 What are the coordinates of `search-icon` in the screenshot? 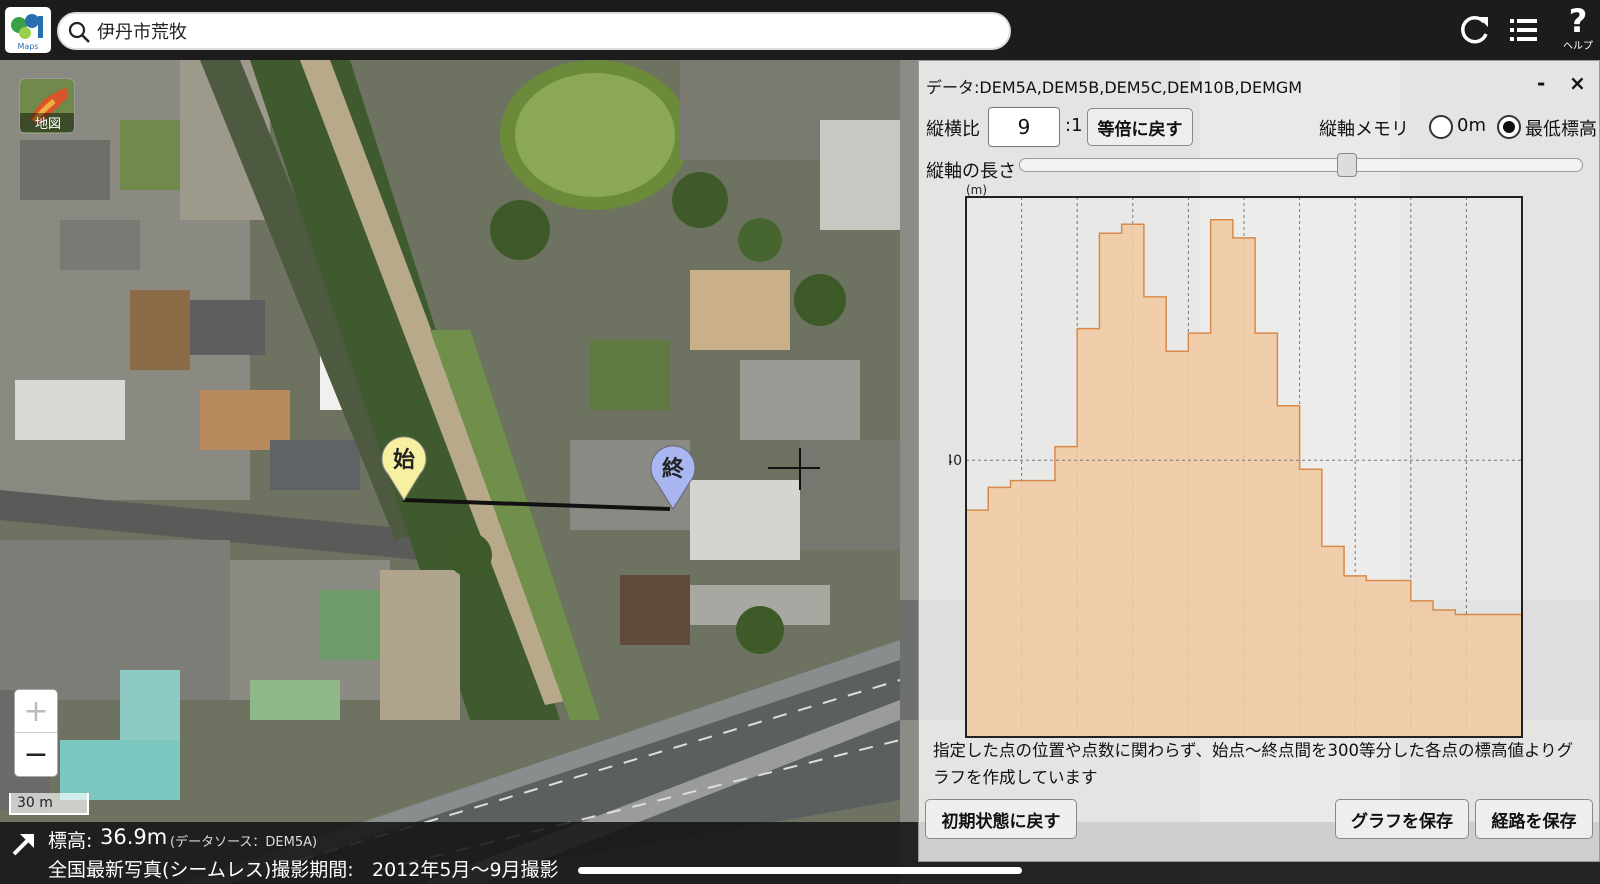 It's located at (79, 32).